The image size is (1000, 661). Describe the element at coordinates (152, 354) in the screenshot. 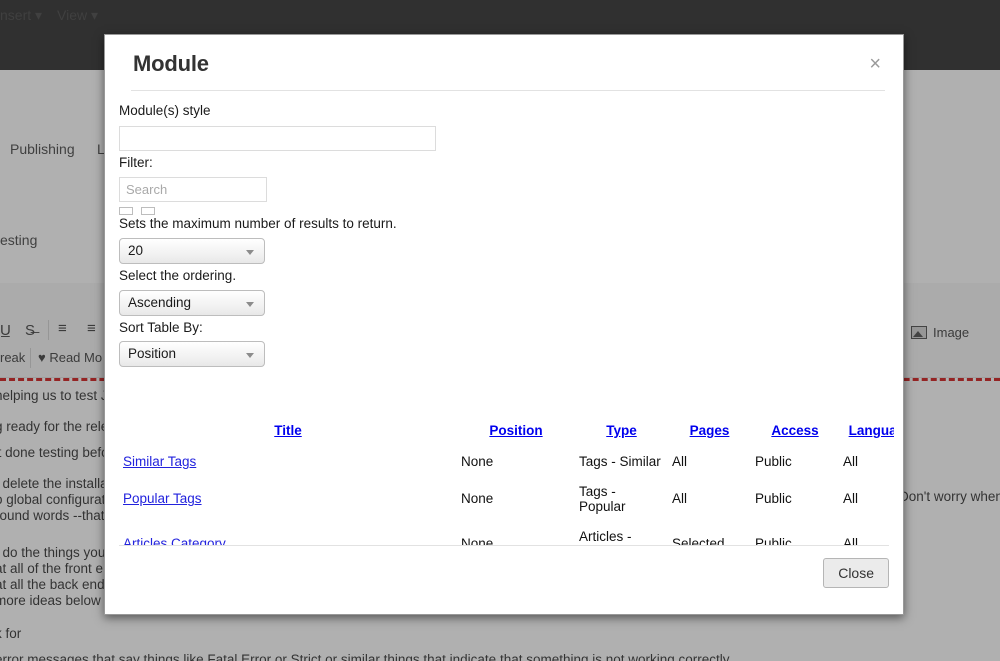

I see `sort-select-value: Position` at that location.